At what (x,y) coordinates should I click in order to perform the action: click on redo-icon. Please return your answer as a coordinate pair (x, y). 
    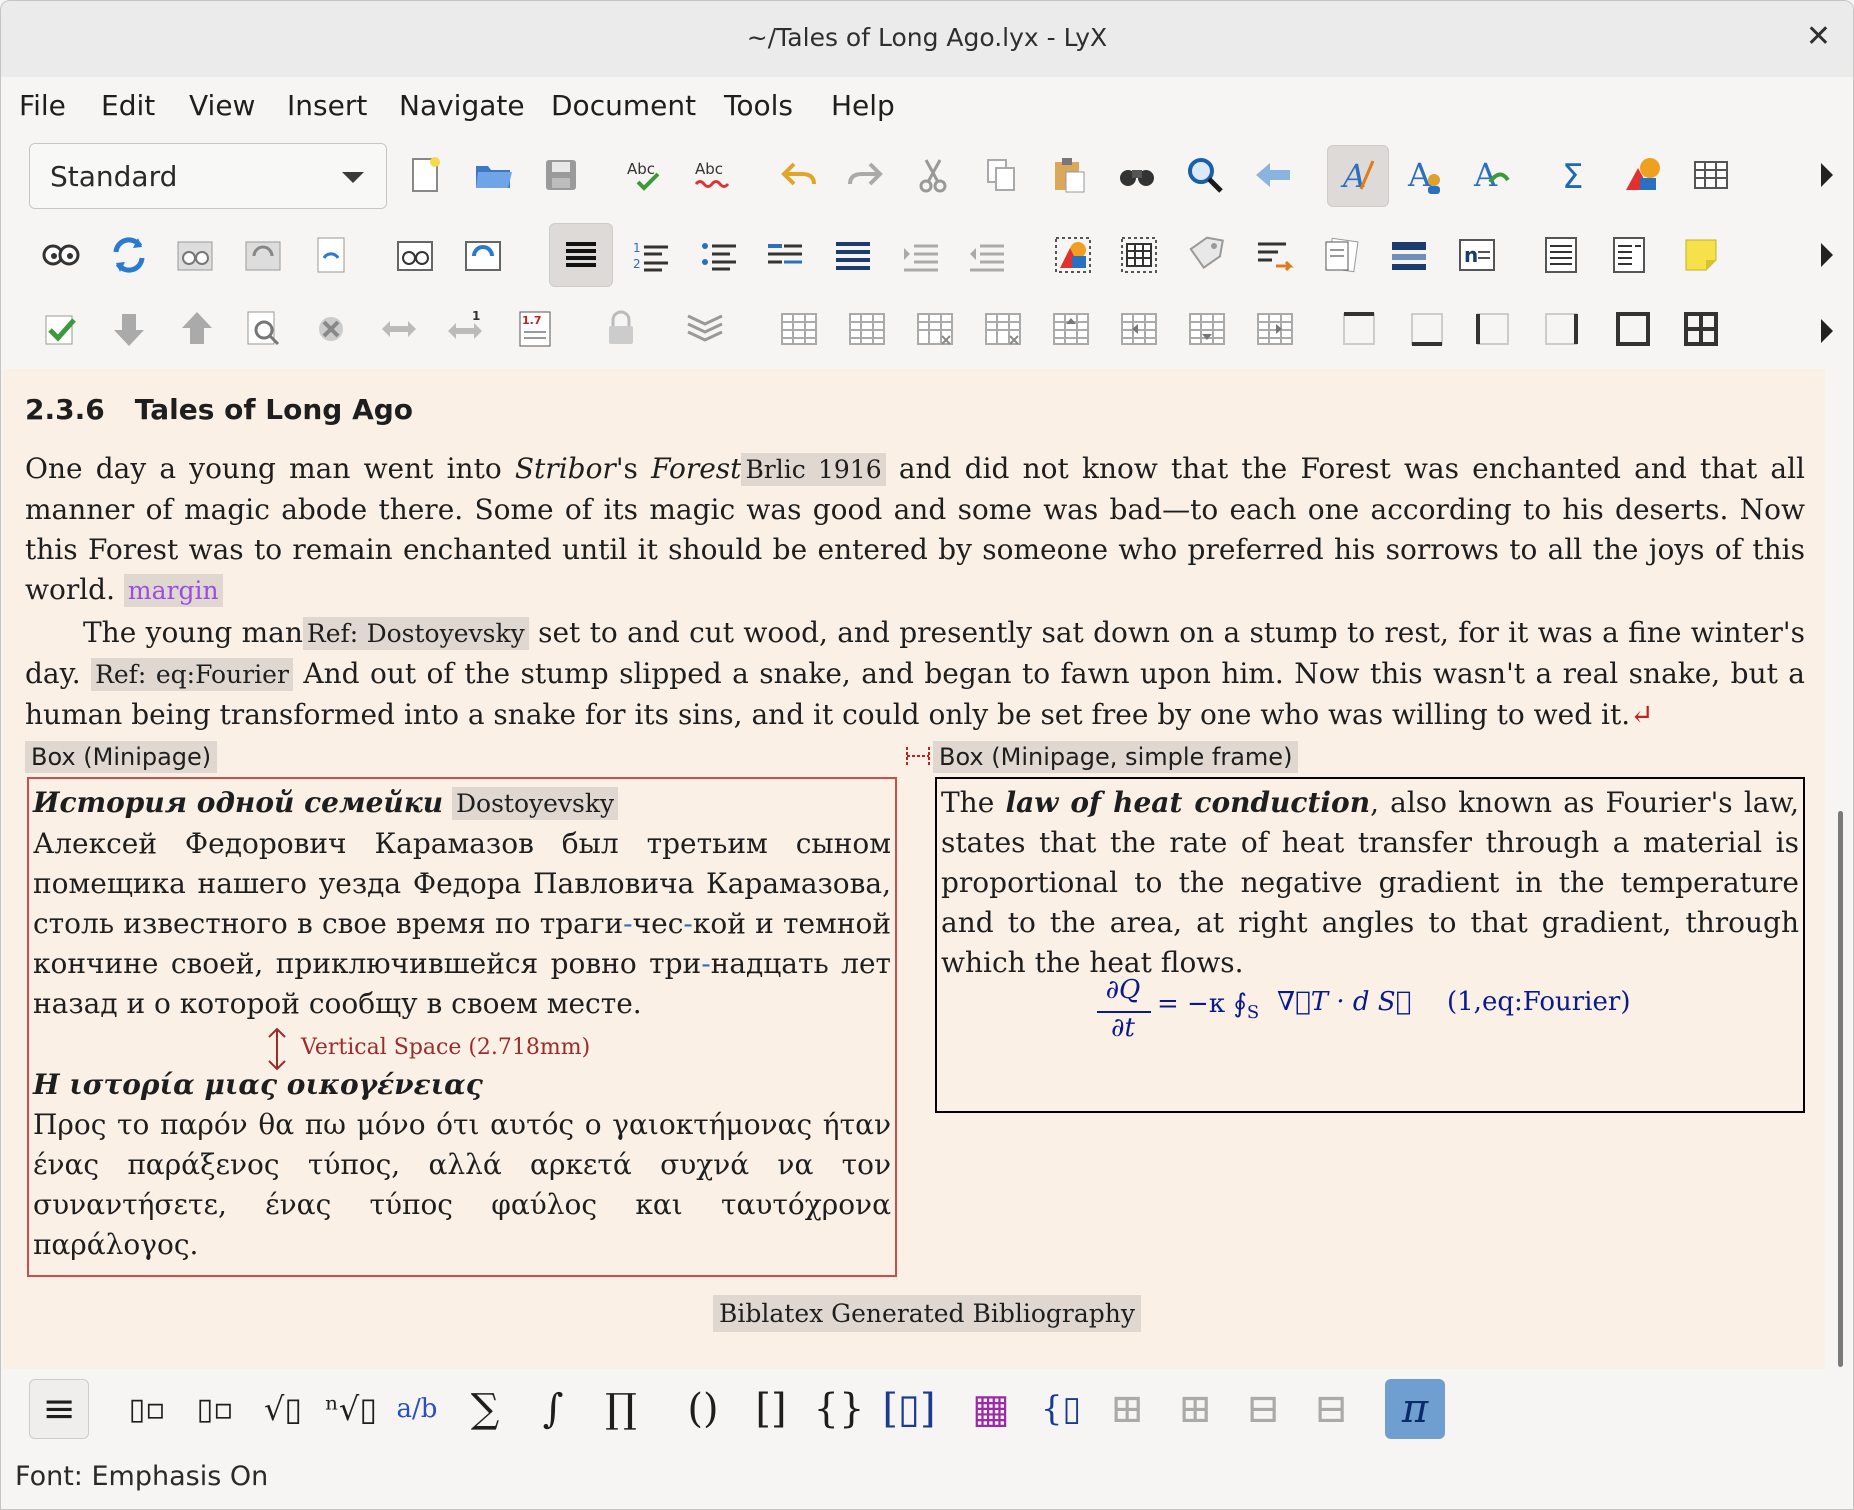
    Looking at the image, I should click on (865, 175).